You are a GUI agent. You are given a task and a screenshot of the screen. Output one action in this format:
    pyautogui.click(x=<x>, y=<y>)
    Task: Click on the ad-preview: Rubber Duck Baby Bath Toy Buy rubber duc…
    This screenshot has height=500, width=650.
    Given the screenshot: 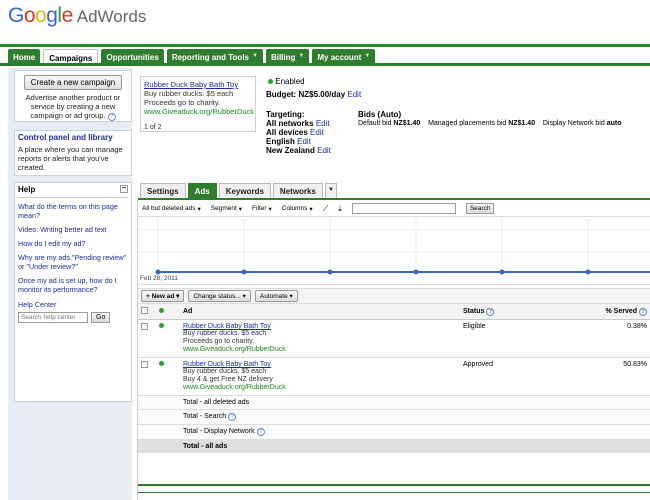 What is the action you would take?
    pyautogui.click(x=198, y=104)
    